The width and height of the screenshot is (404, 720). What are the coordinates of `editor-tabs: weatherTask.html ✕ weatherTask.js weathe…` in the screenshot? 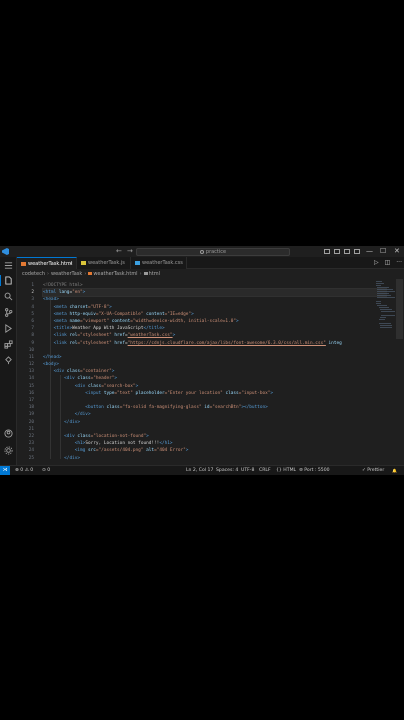 It's located at (210, 263).